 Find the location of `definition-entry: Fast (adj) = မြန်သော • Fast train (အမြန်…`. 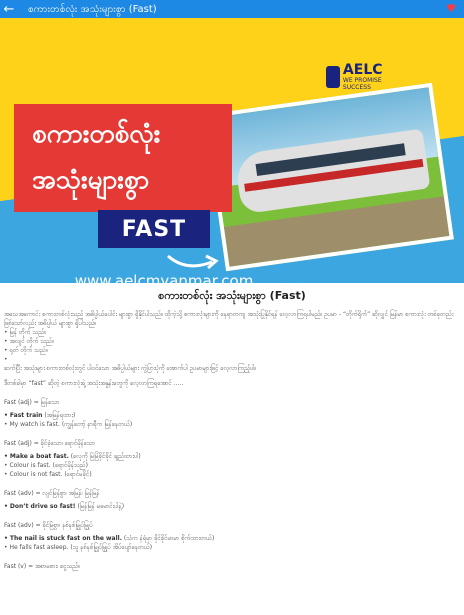

definition-entry: Fast (adj) = မြန်သော • Fast train (အမြန်… is located at coordinates (232, 413).